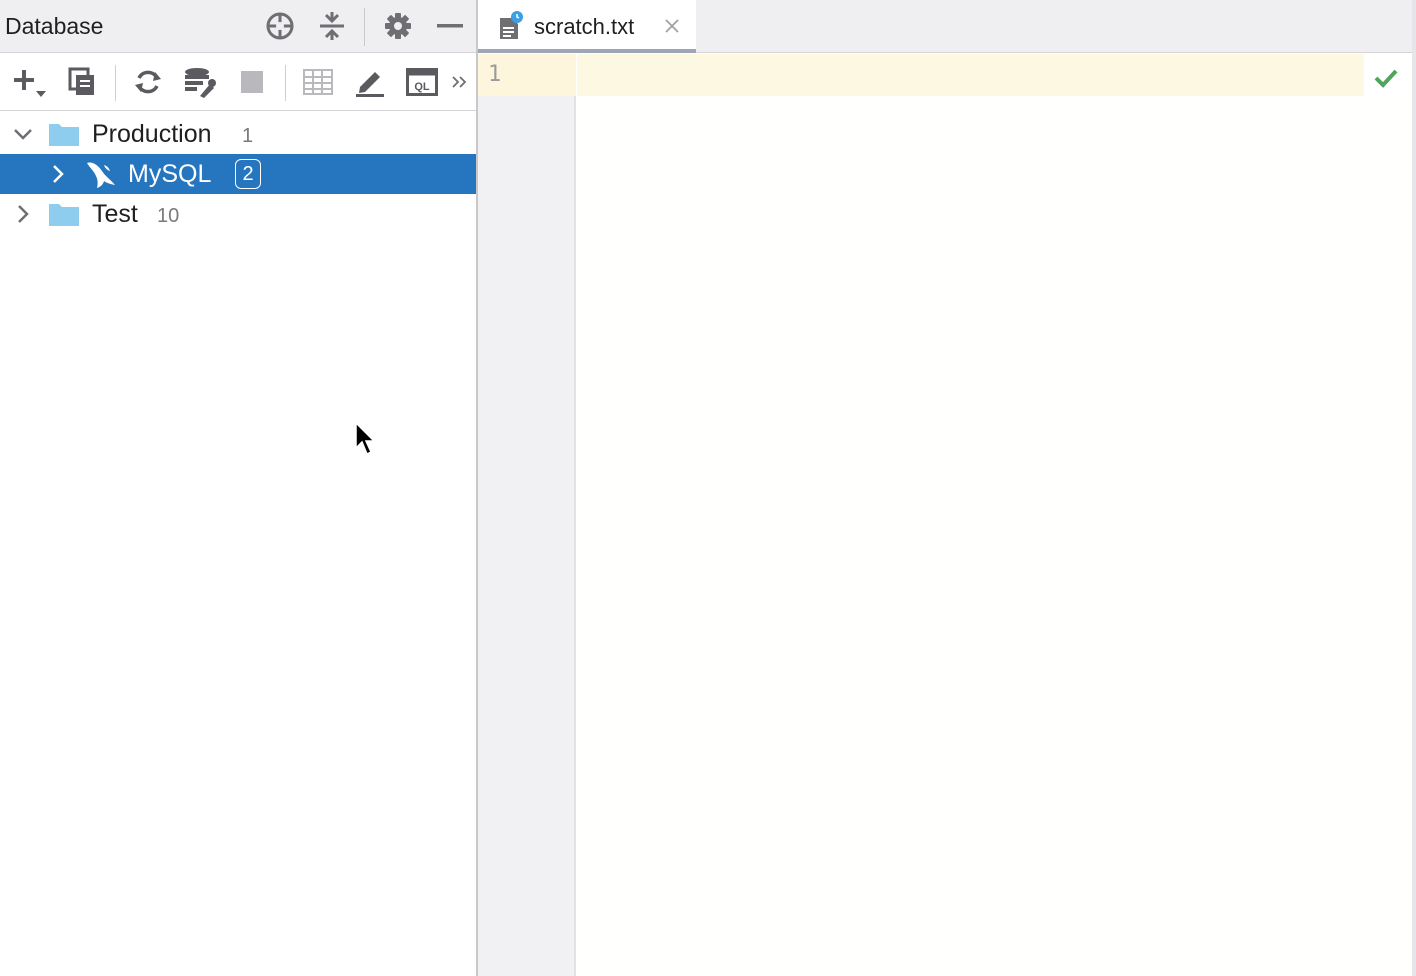  I want to click on inspection-ok-icon, so click(1386, 78).